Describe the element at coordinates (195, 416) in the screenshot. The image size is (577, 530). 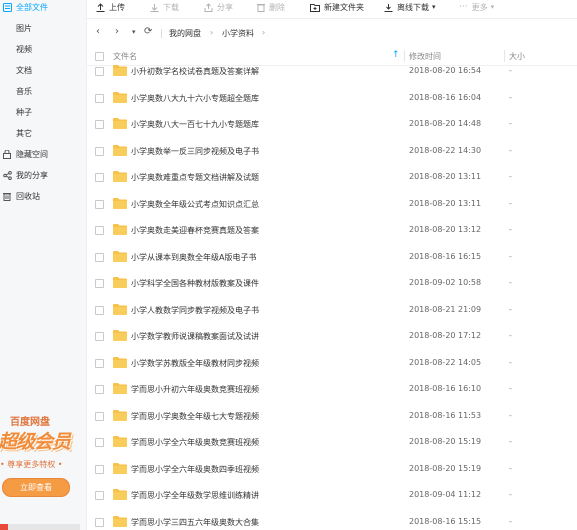
I see `file-name: 学而思小学奥数全年级七大专题视频` at that location.